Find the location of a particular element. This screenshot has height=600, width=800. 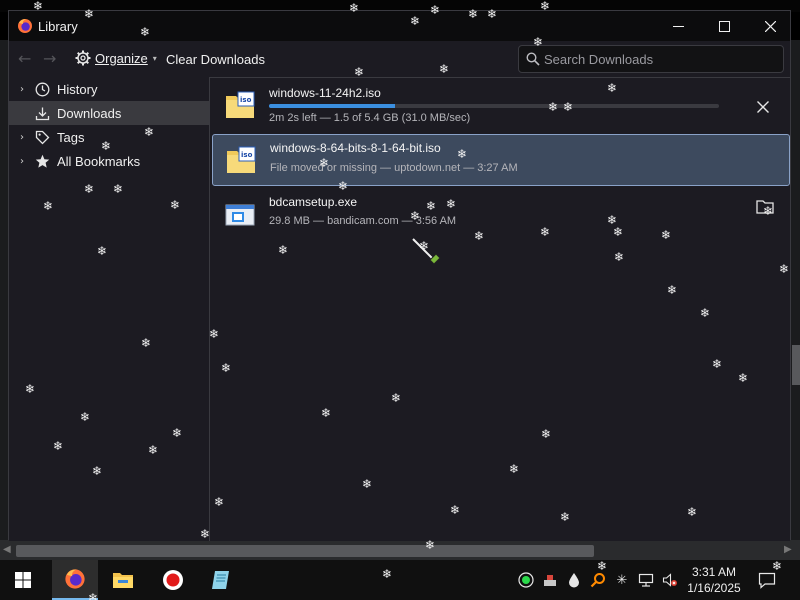

taskbar-recorder is located at coordinates (173, 580).